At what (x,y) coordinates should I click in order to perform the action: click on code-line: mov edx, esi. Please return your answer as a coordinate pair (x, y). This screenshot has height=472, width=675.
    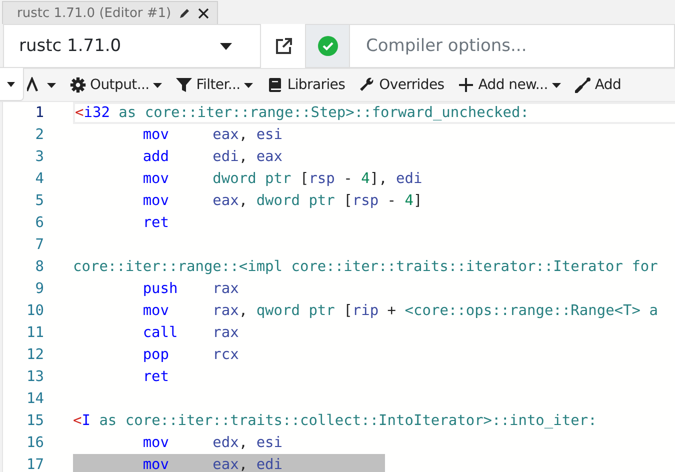
    Looking at the image, I should click on (212, 443).